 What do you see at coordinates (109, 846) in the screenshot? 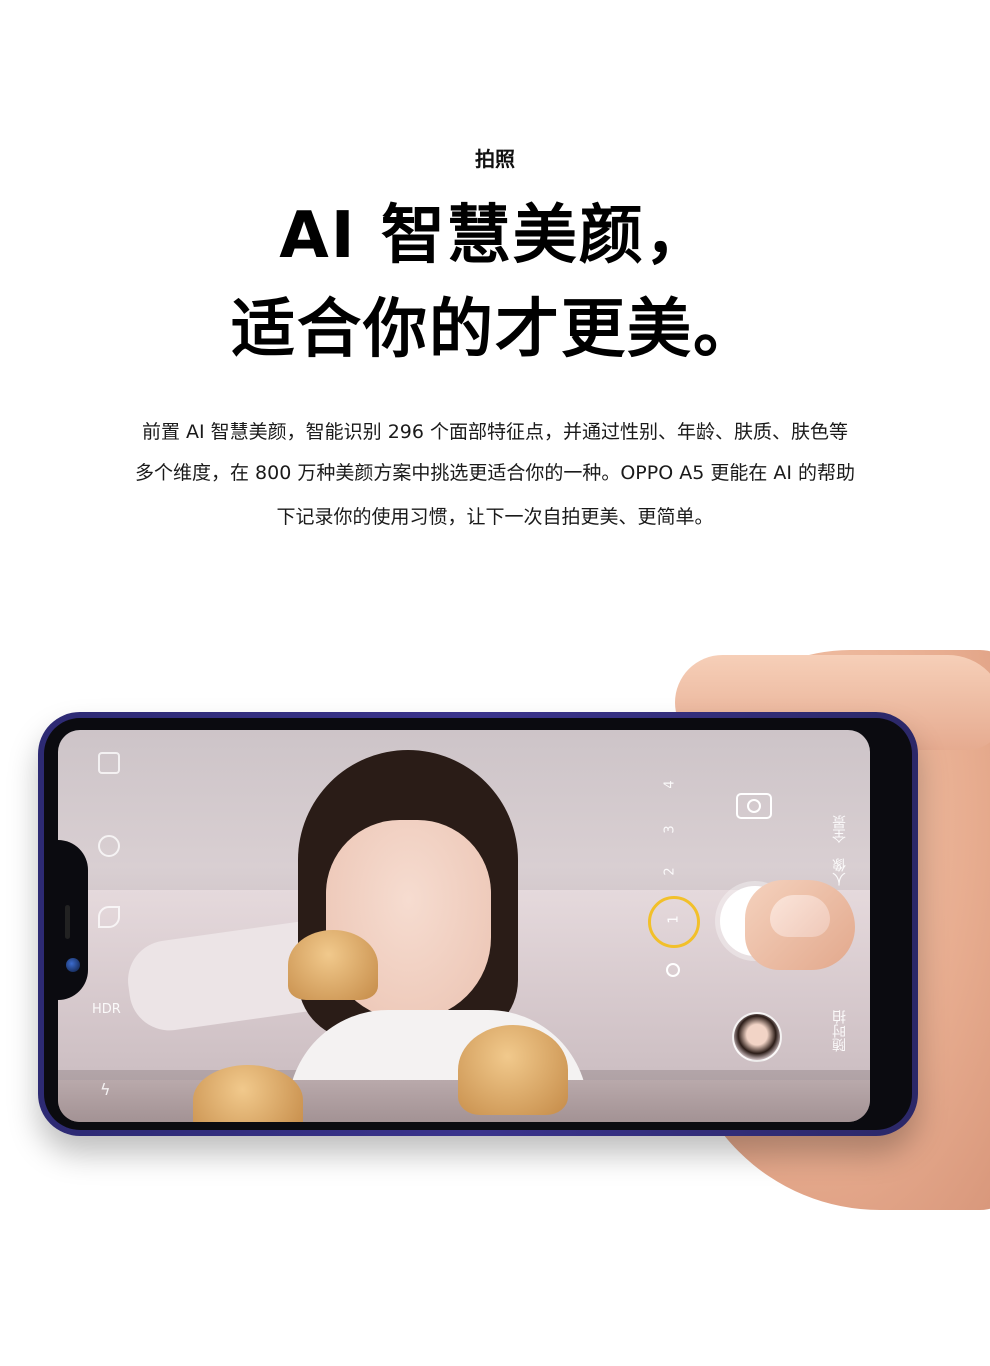
I see `timer-icon` at bounding box center [109, 846].